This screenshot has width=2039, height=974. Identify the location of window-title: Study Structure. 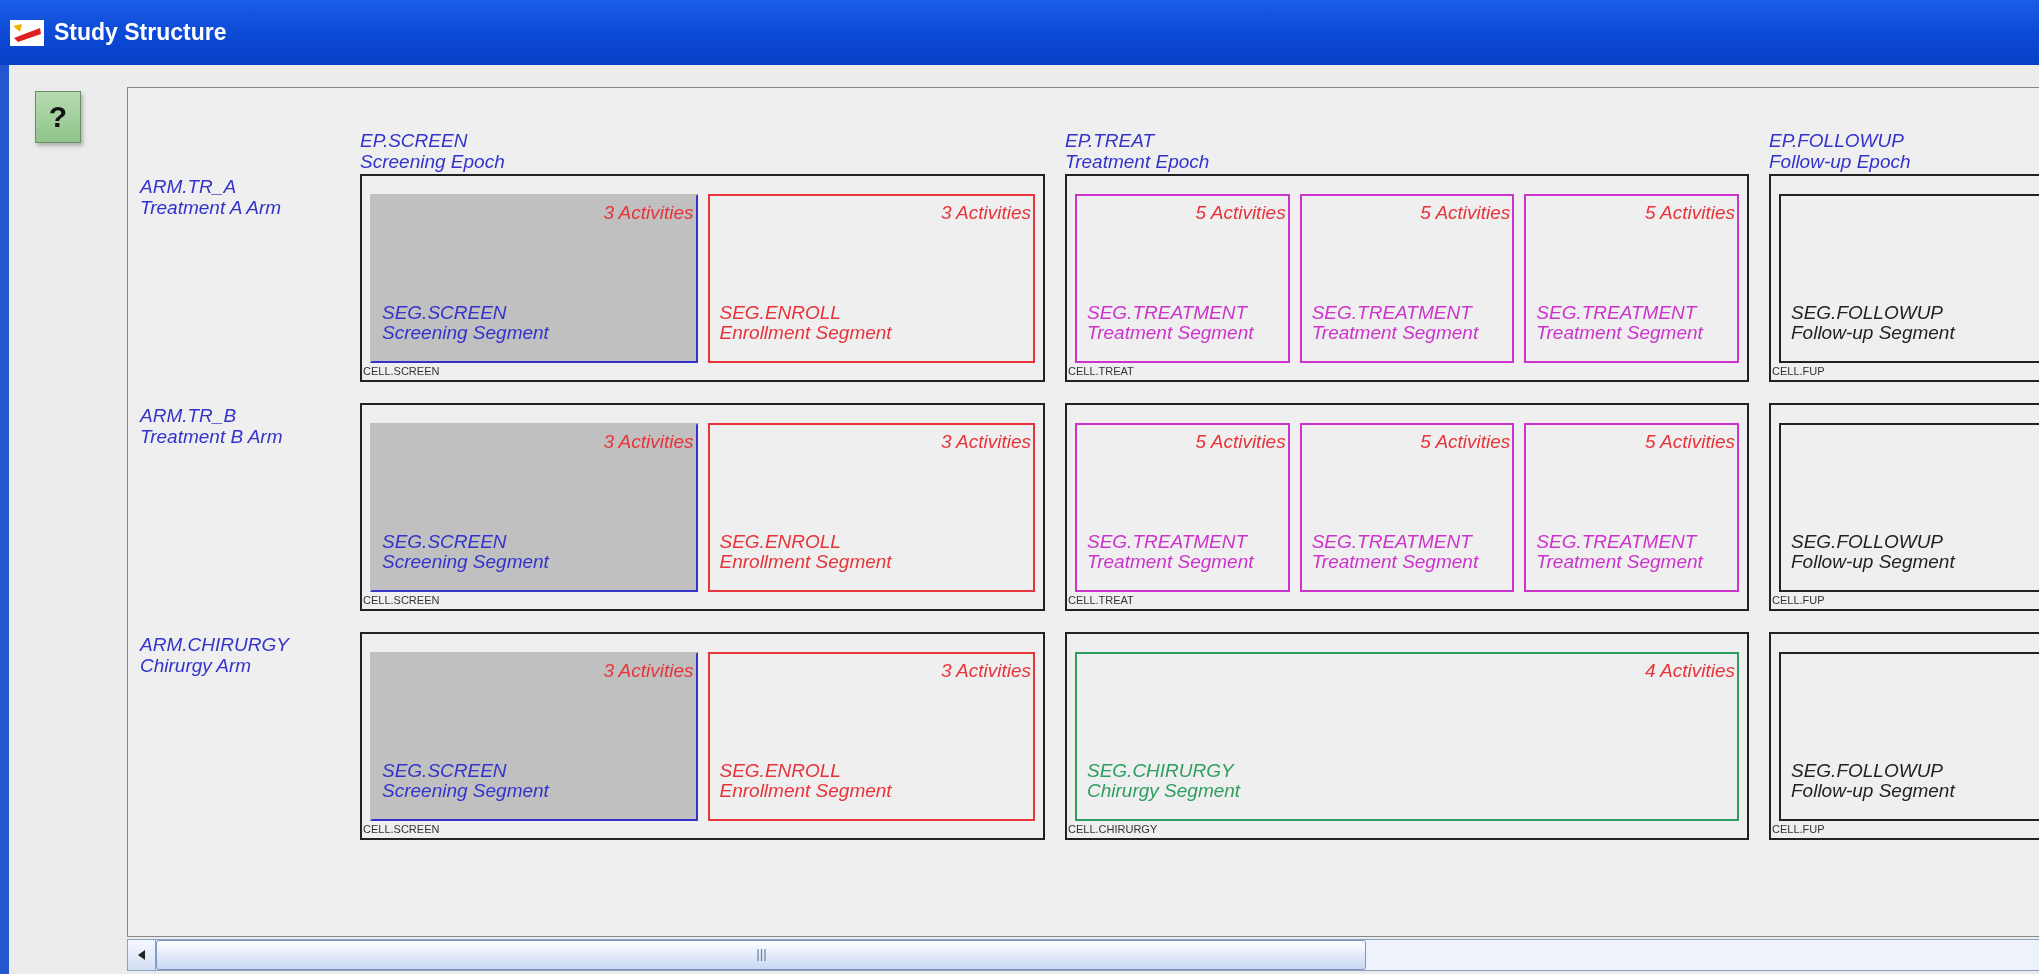
(140, 32).